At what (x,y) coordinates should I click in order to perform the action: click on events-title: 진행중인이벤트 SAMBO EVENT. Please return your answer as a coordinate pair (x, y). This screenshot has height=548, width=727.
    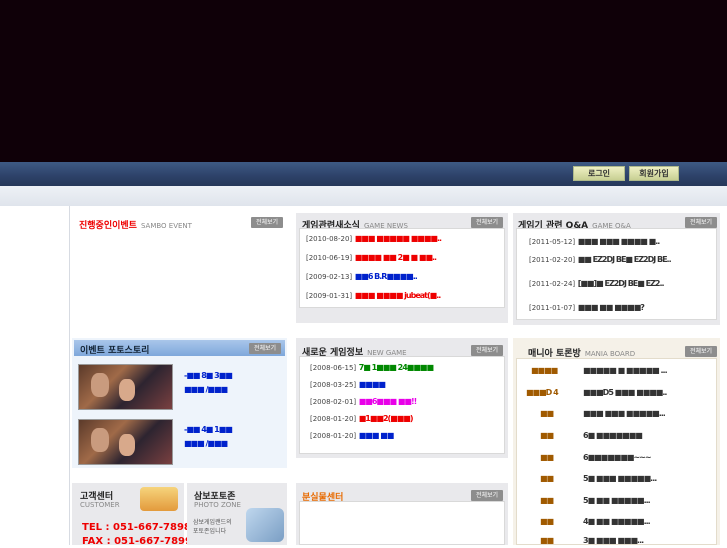
    Looking at the image, I should click on (135, 226).